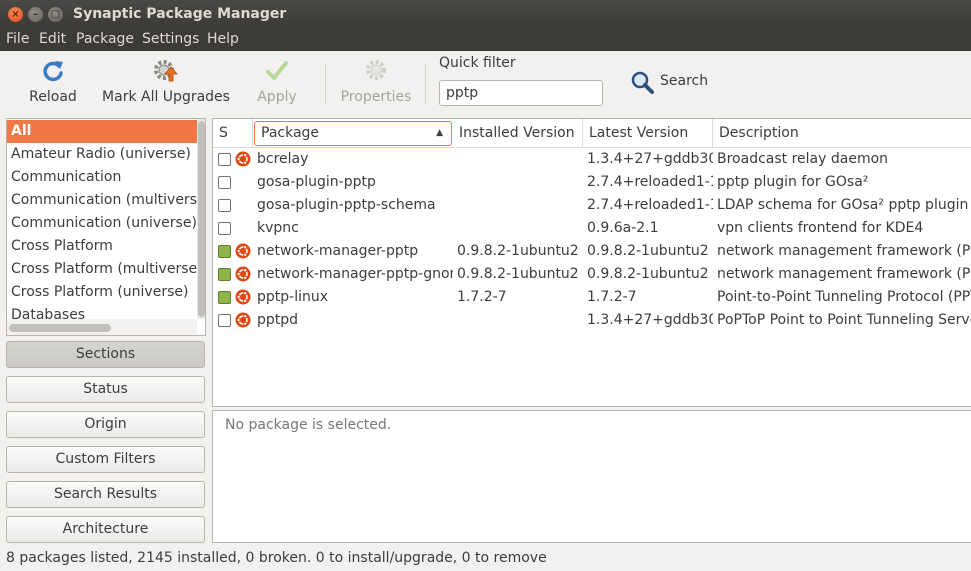 This screenshot has width=971, height=571. What do you see at coordinates (293, 297) in the screenshot?
I see `package-name: pptp-linux` at bounding box center [293, 297].